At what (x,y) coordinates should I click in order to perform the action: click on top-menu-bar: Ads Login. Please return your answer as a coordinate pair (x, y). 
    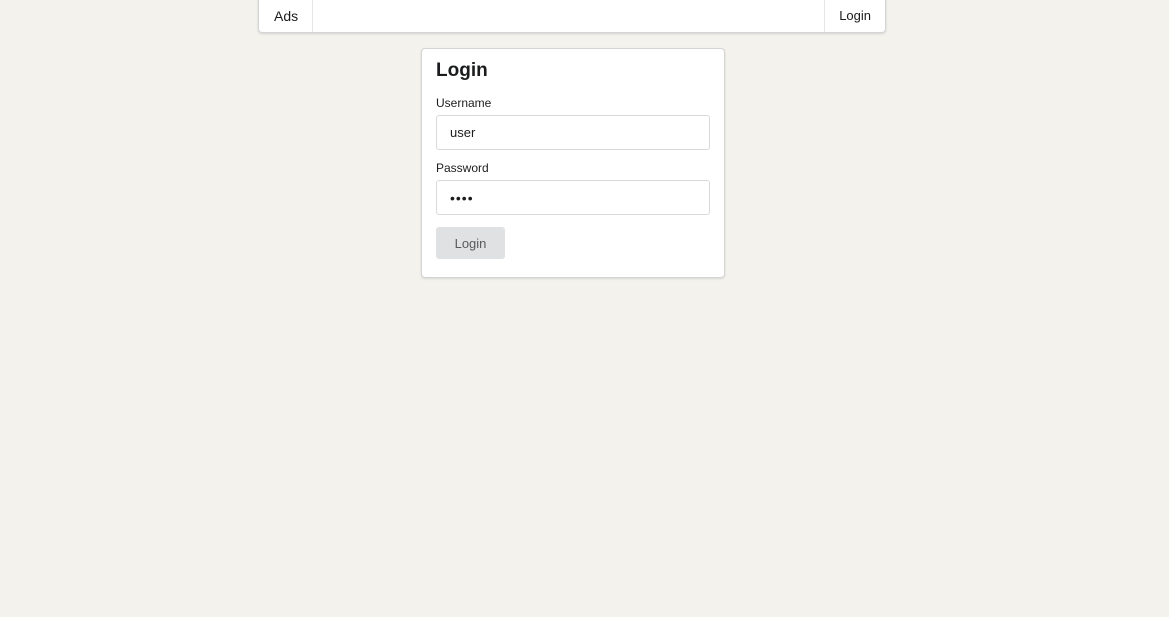
    Looking at the image, I should click on (572, 16).